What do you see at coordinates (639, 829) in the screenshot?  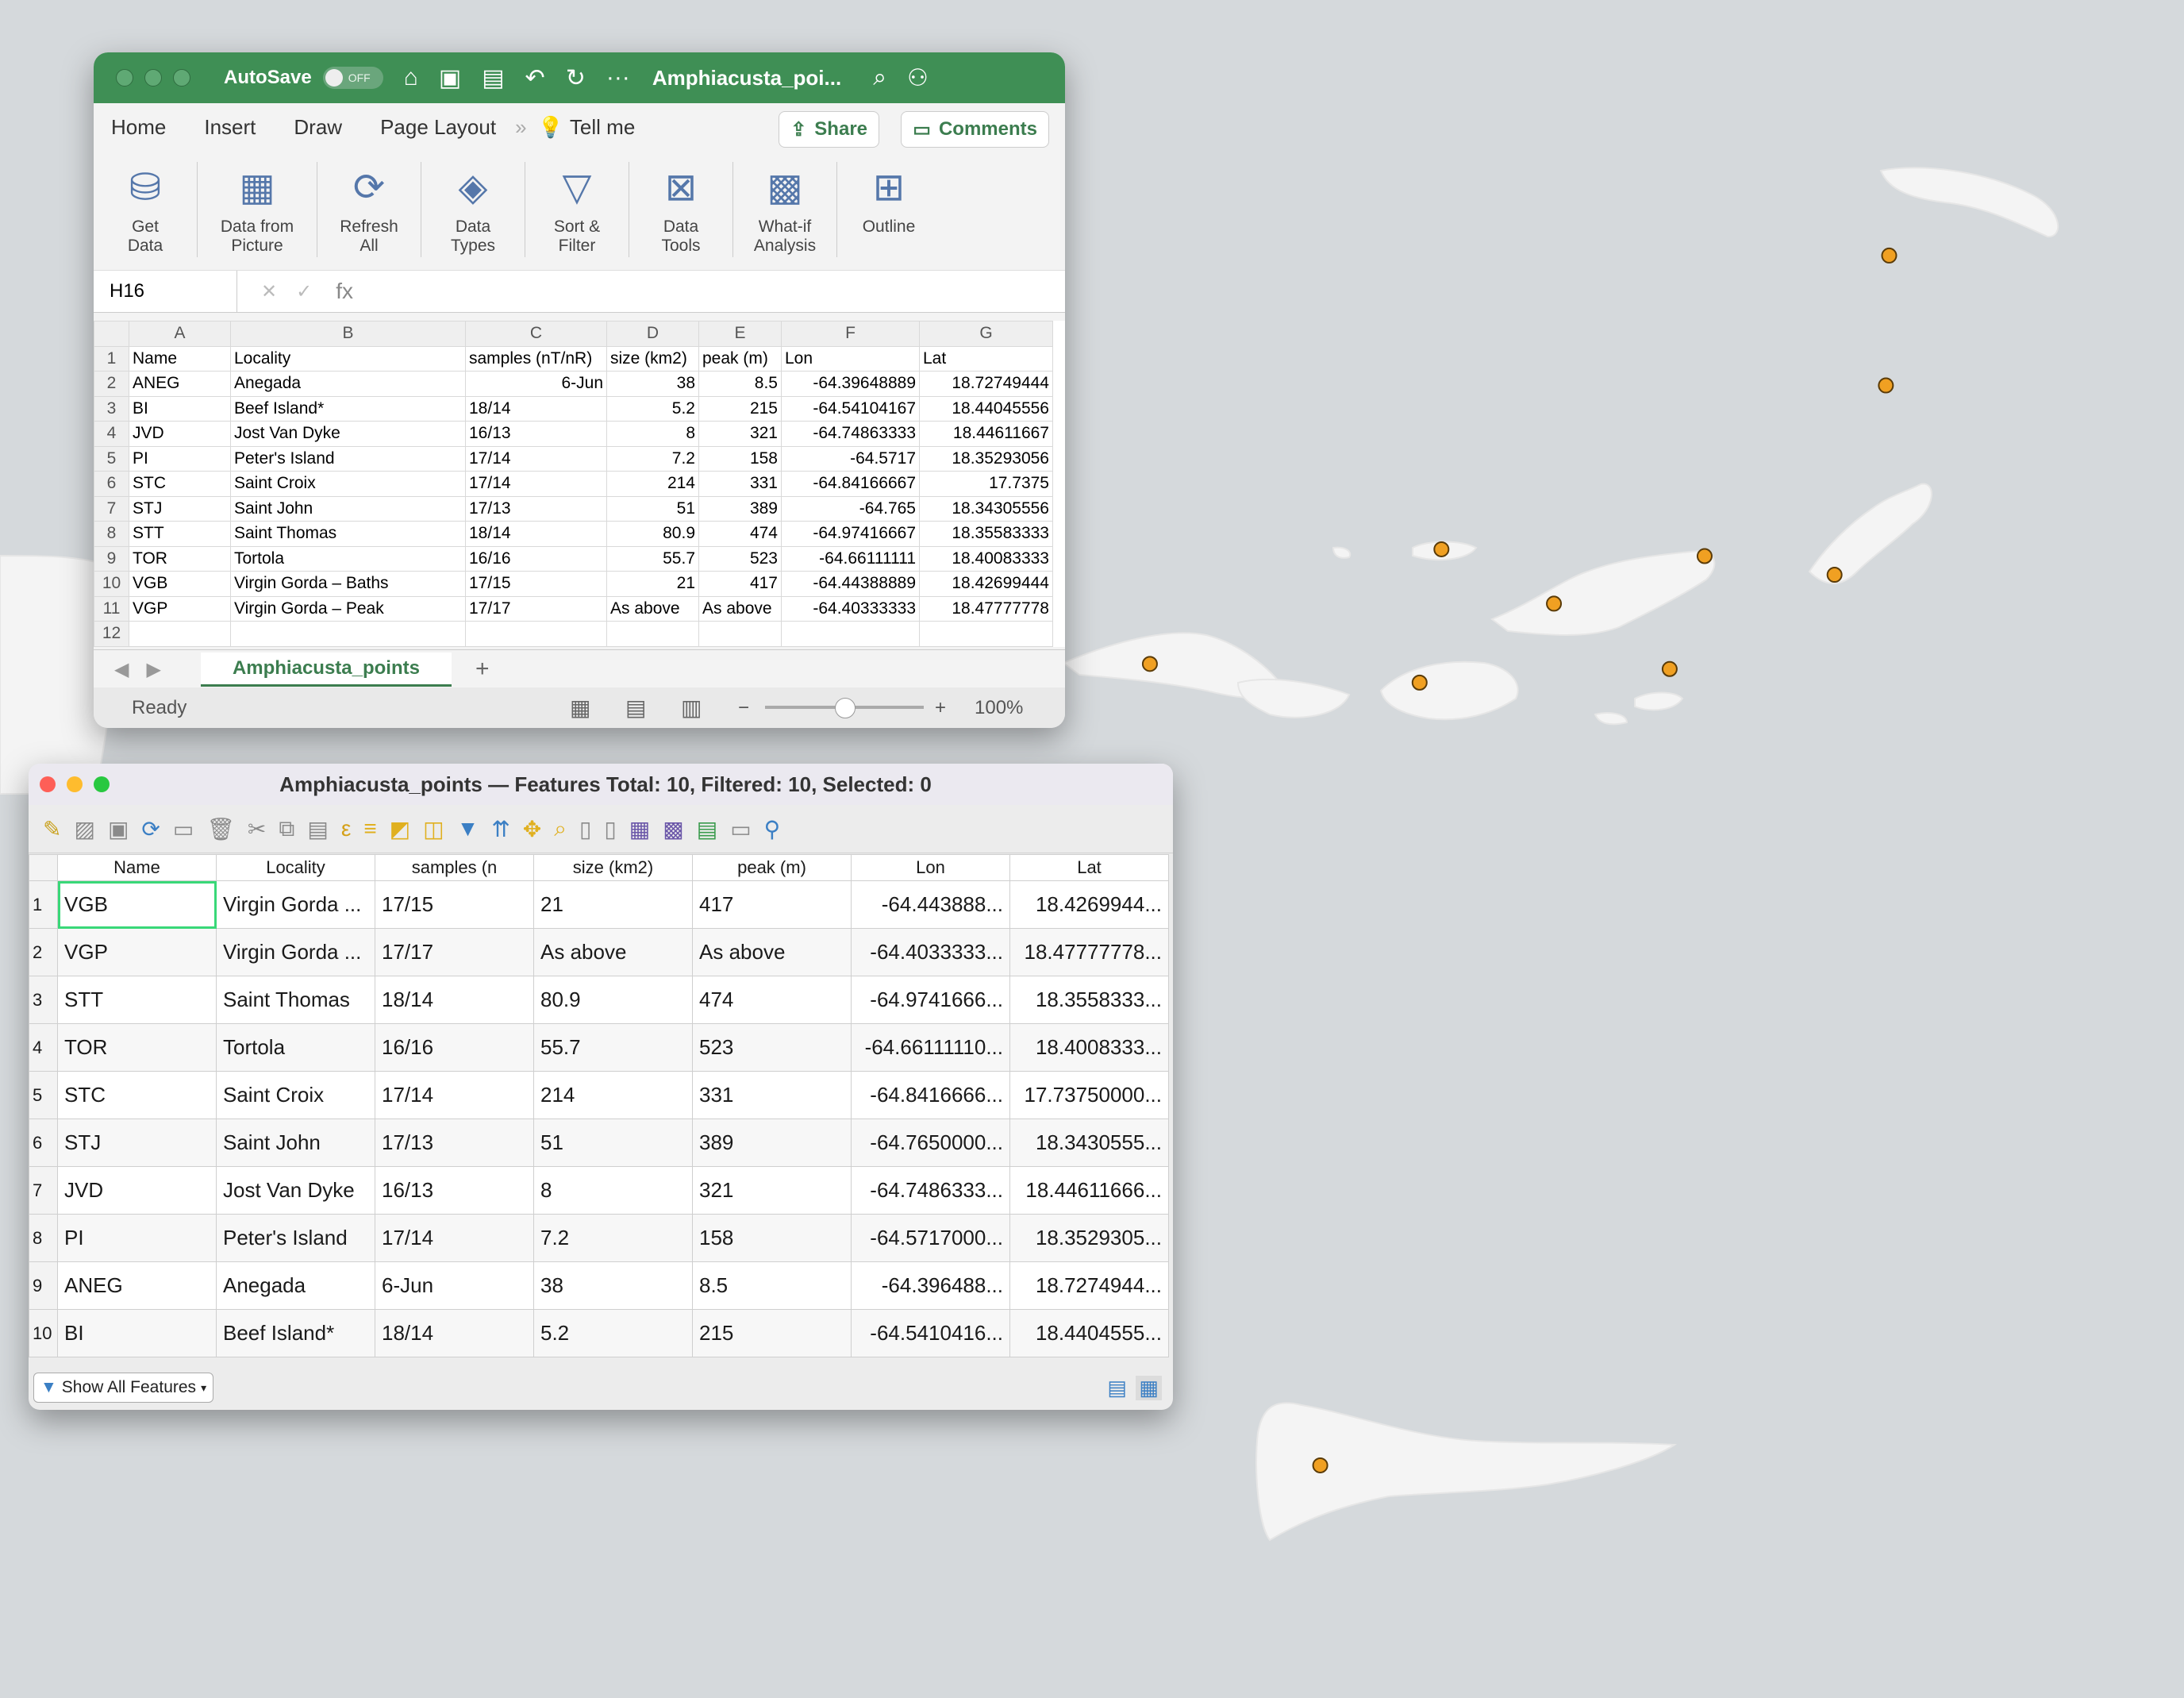 I see `field-calculator-icon: ▦` at bounding box center [639, 829].